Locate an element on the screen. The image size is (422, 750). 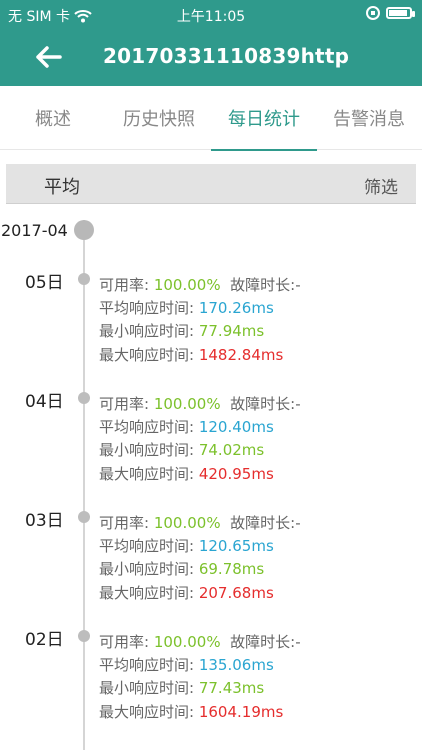
tab-bar: 概述 历史快照 每日统计 告警消息 is located at coordinates (211, 118).